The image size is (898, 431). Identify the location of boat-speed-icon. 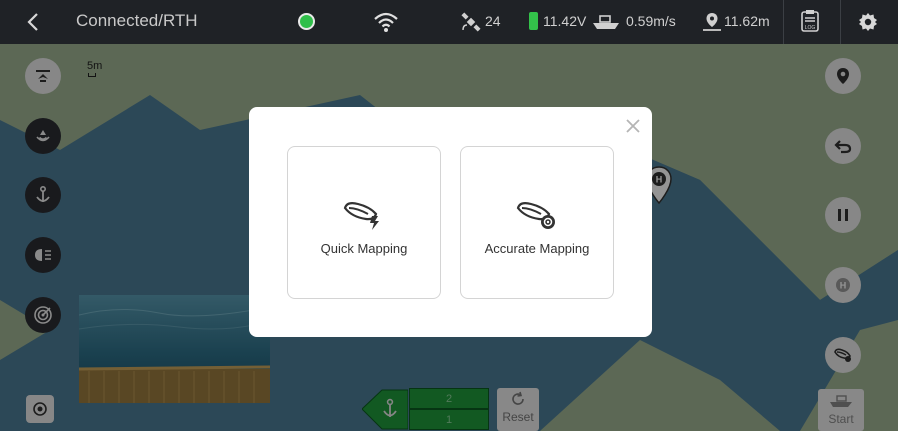
(606, 22).